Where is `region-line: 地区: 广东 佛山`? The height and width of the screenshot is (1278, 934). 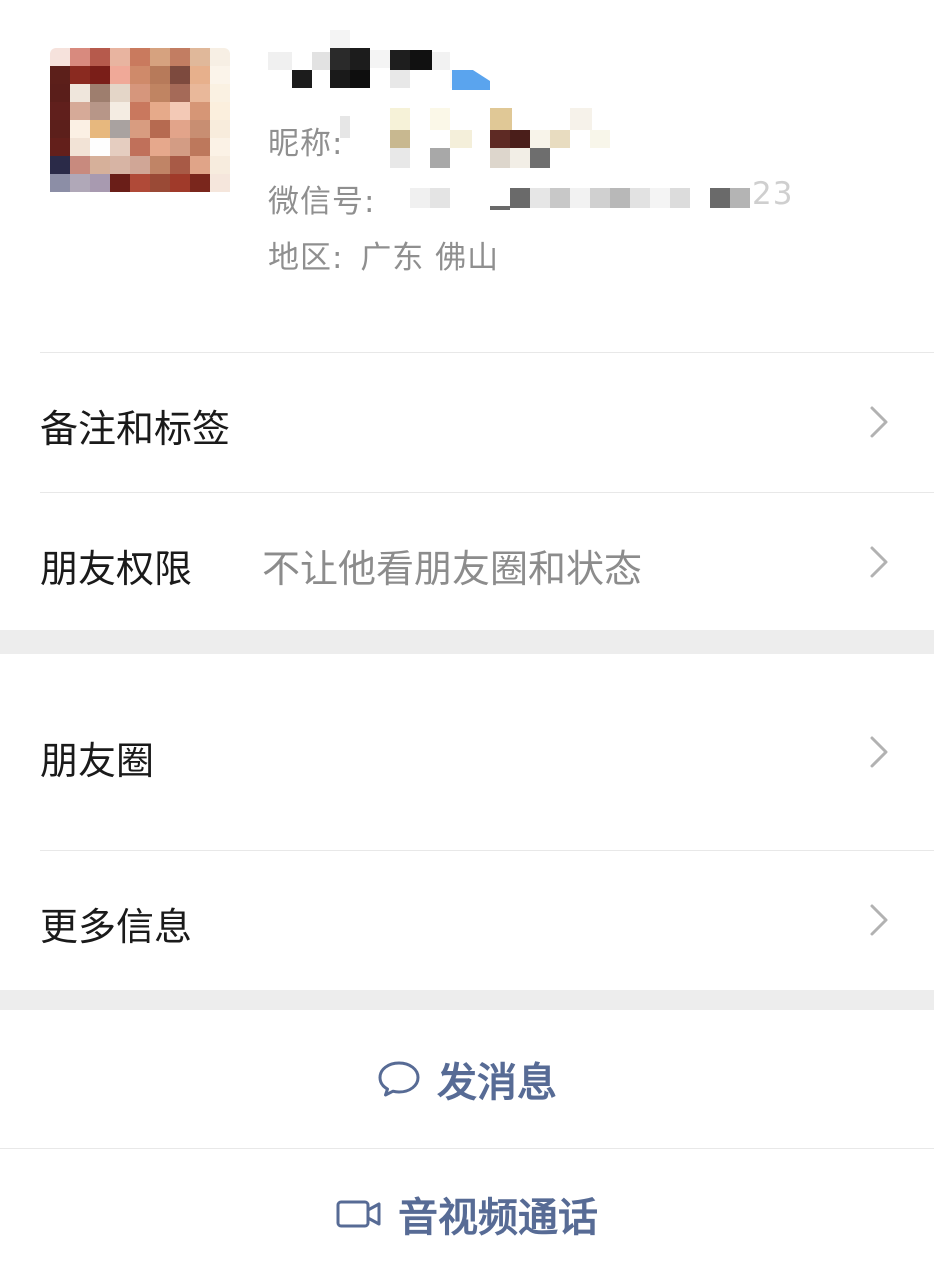
region-line: 地区: 广东 佛山 is located at coordinates (383, 254).